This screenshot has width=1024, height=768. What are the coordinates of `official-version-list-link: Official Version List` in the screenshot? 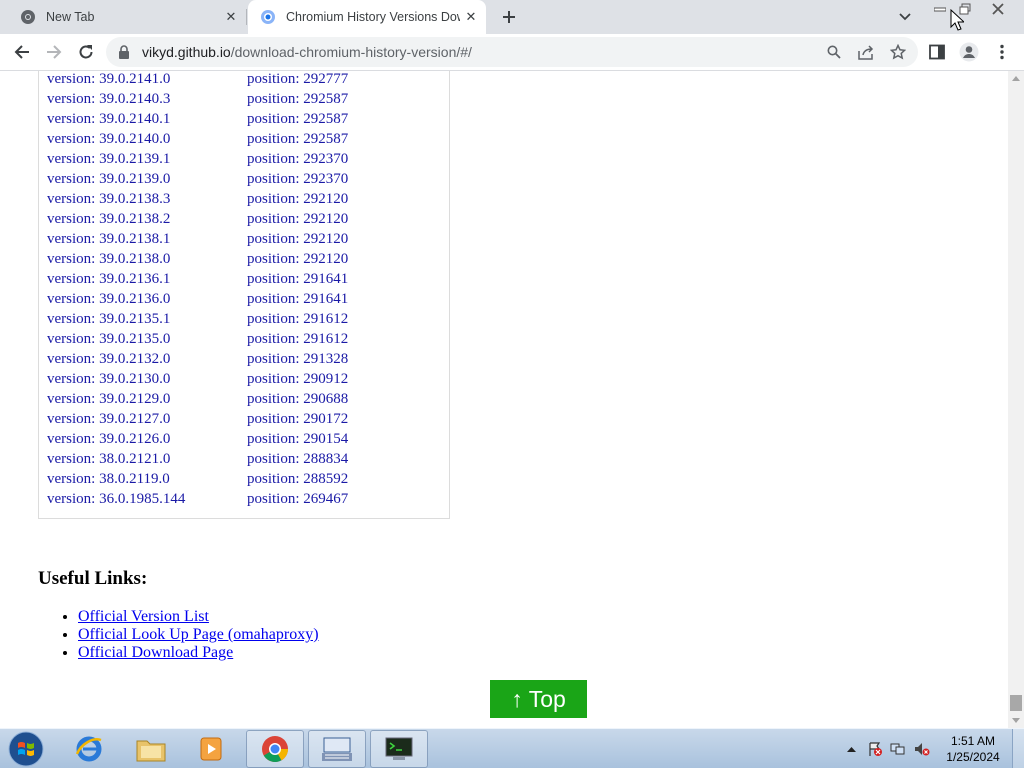 It's located at (143, 616).